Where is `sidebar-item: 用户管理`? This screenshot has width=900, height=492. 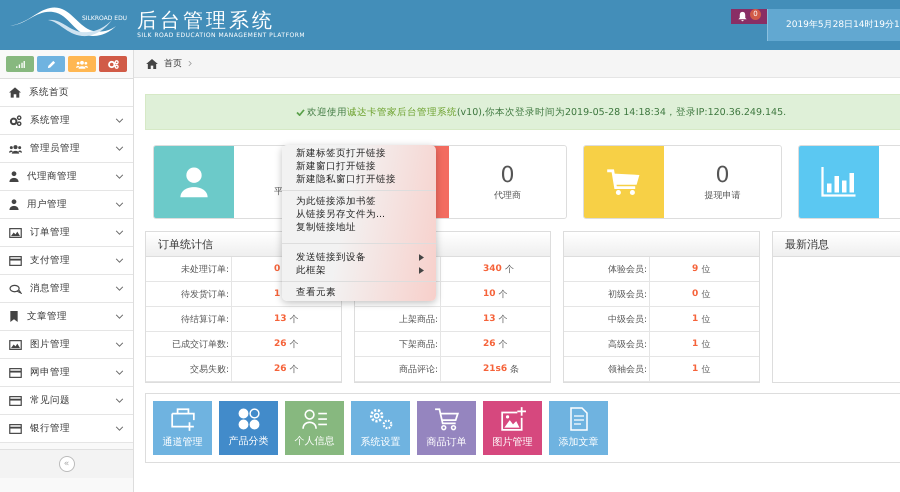
sidebar-item: 用户管理 is located at coordinates (66, 205).